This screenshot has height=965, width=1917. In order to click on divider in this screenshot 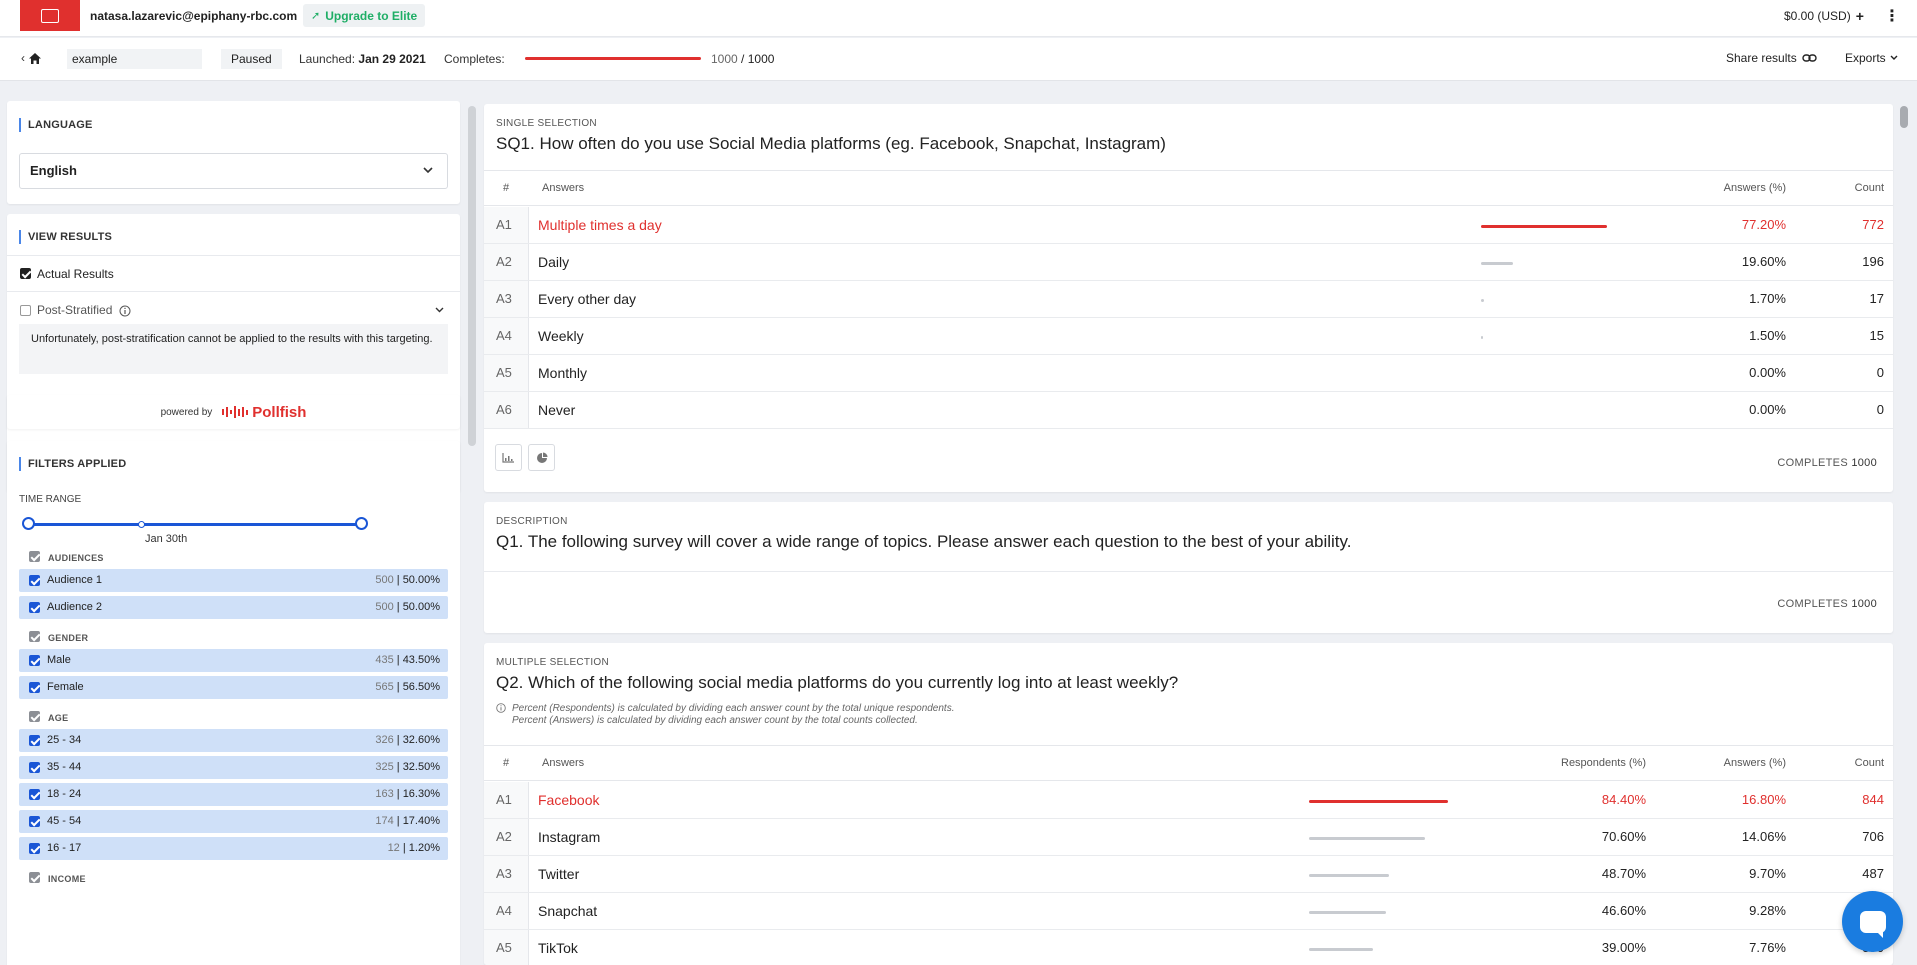, I will do `click(233, 255)`.